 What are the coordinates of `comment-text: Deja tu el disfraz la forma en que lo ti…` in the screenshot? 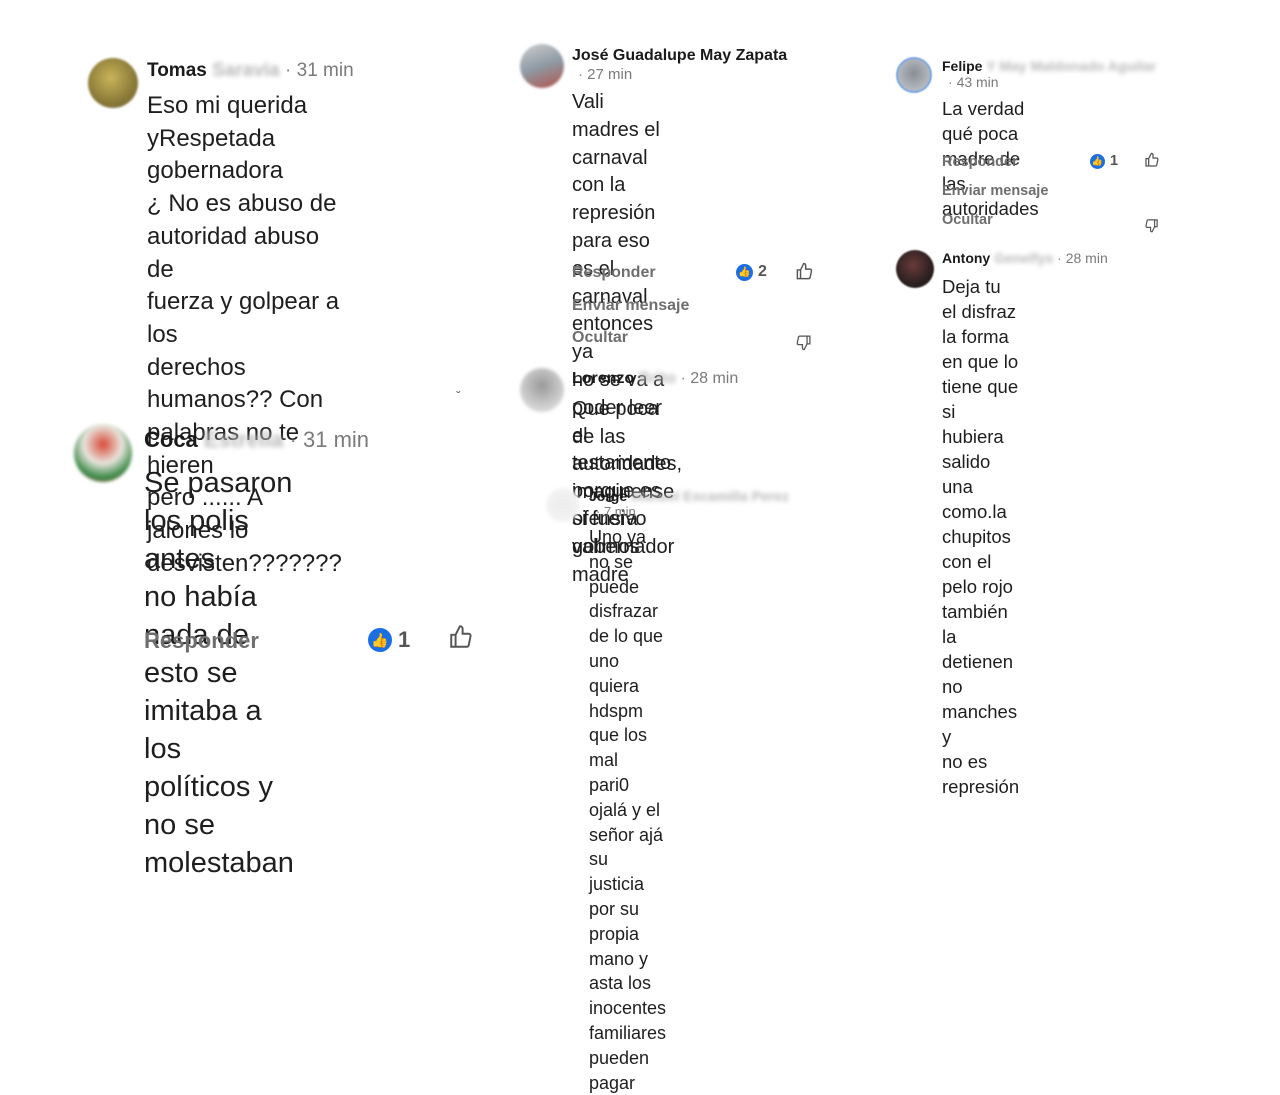 It's located at (981, 536).